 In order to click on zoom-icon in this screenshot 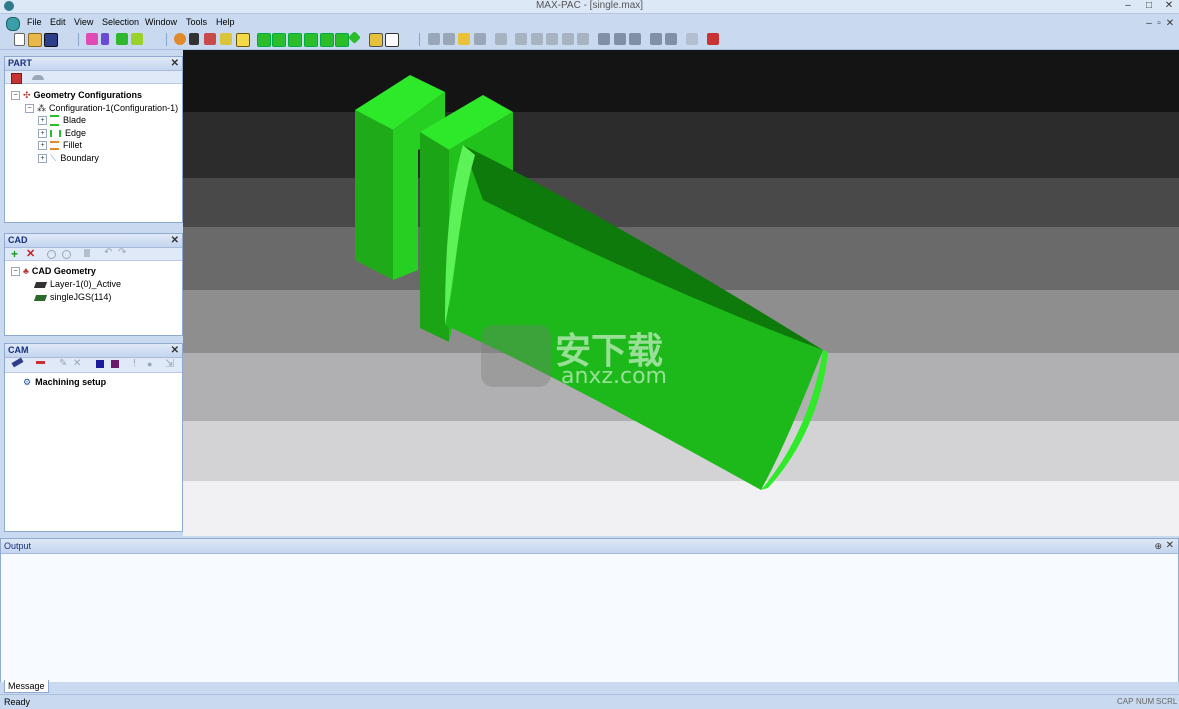, I will do `click(210, 39)`.